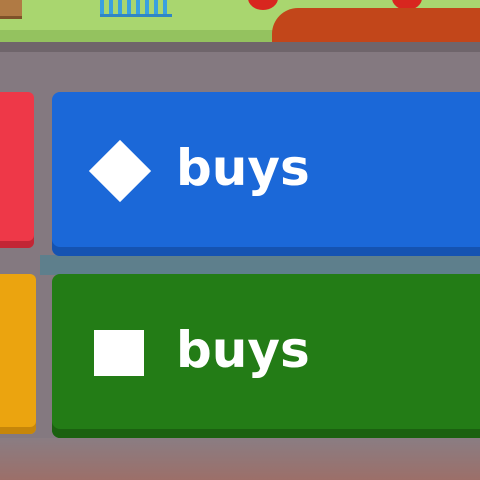  I want to click on diamond-icon, so click(120, 171).